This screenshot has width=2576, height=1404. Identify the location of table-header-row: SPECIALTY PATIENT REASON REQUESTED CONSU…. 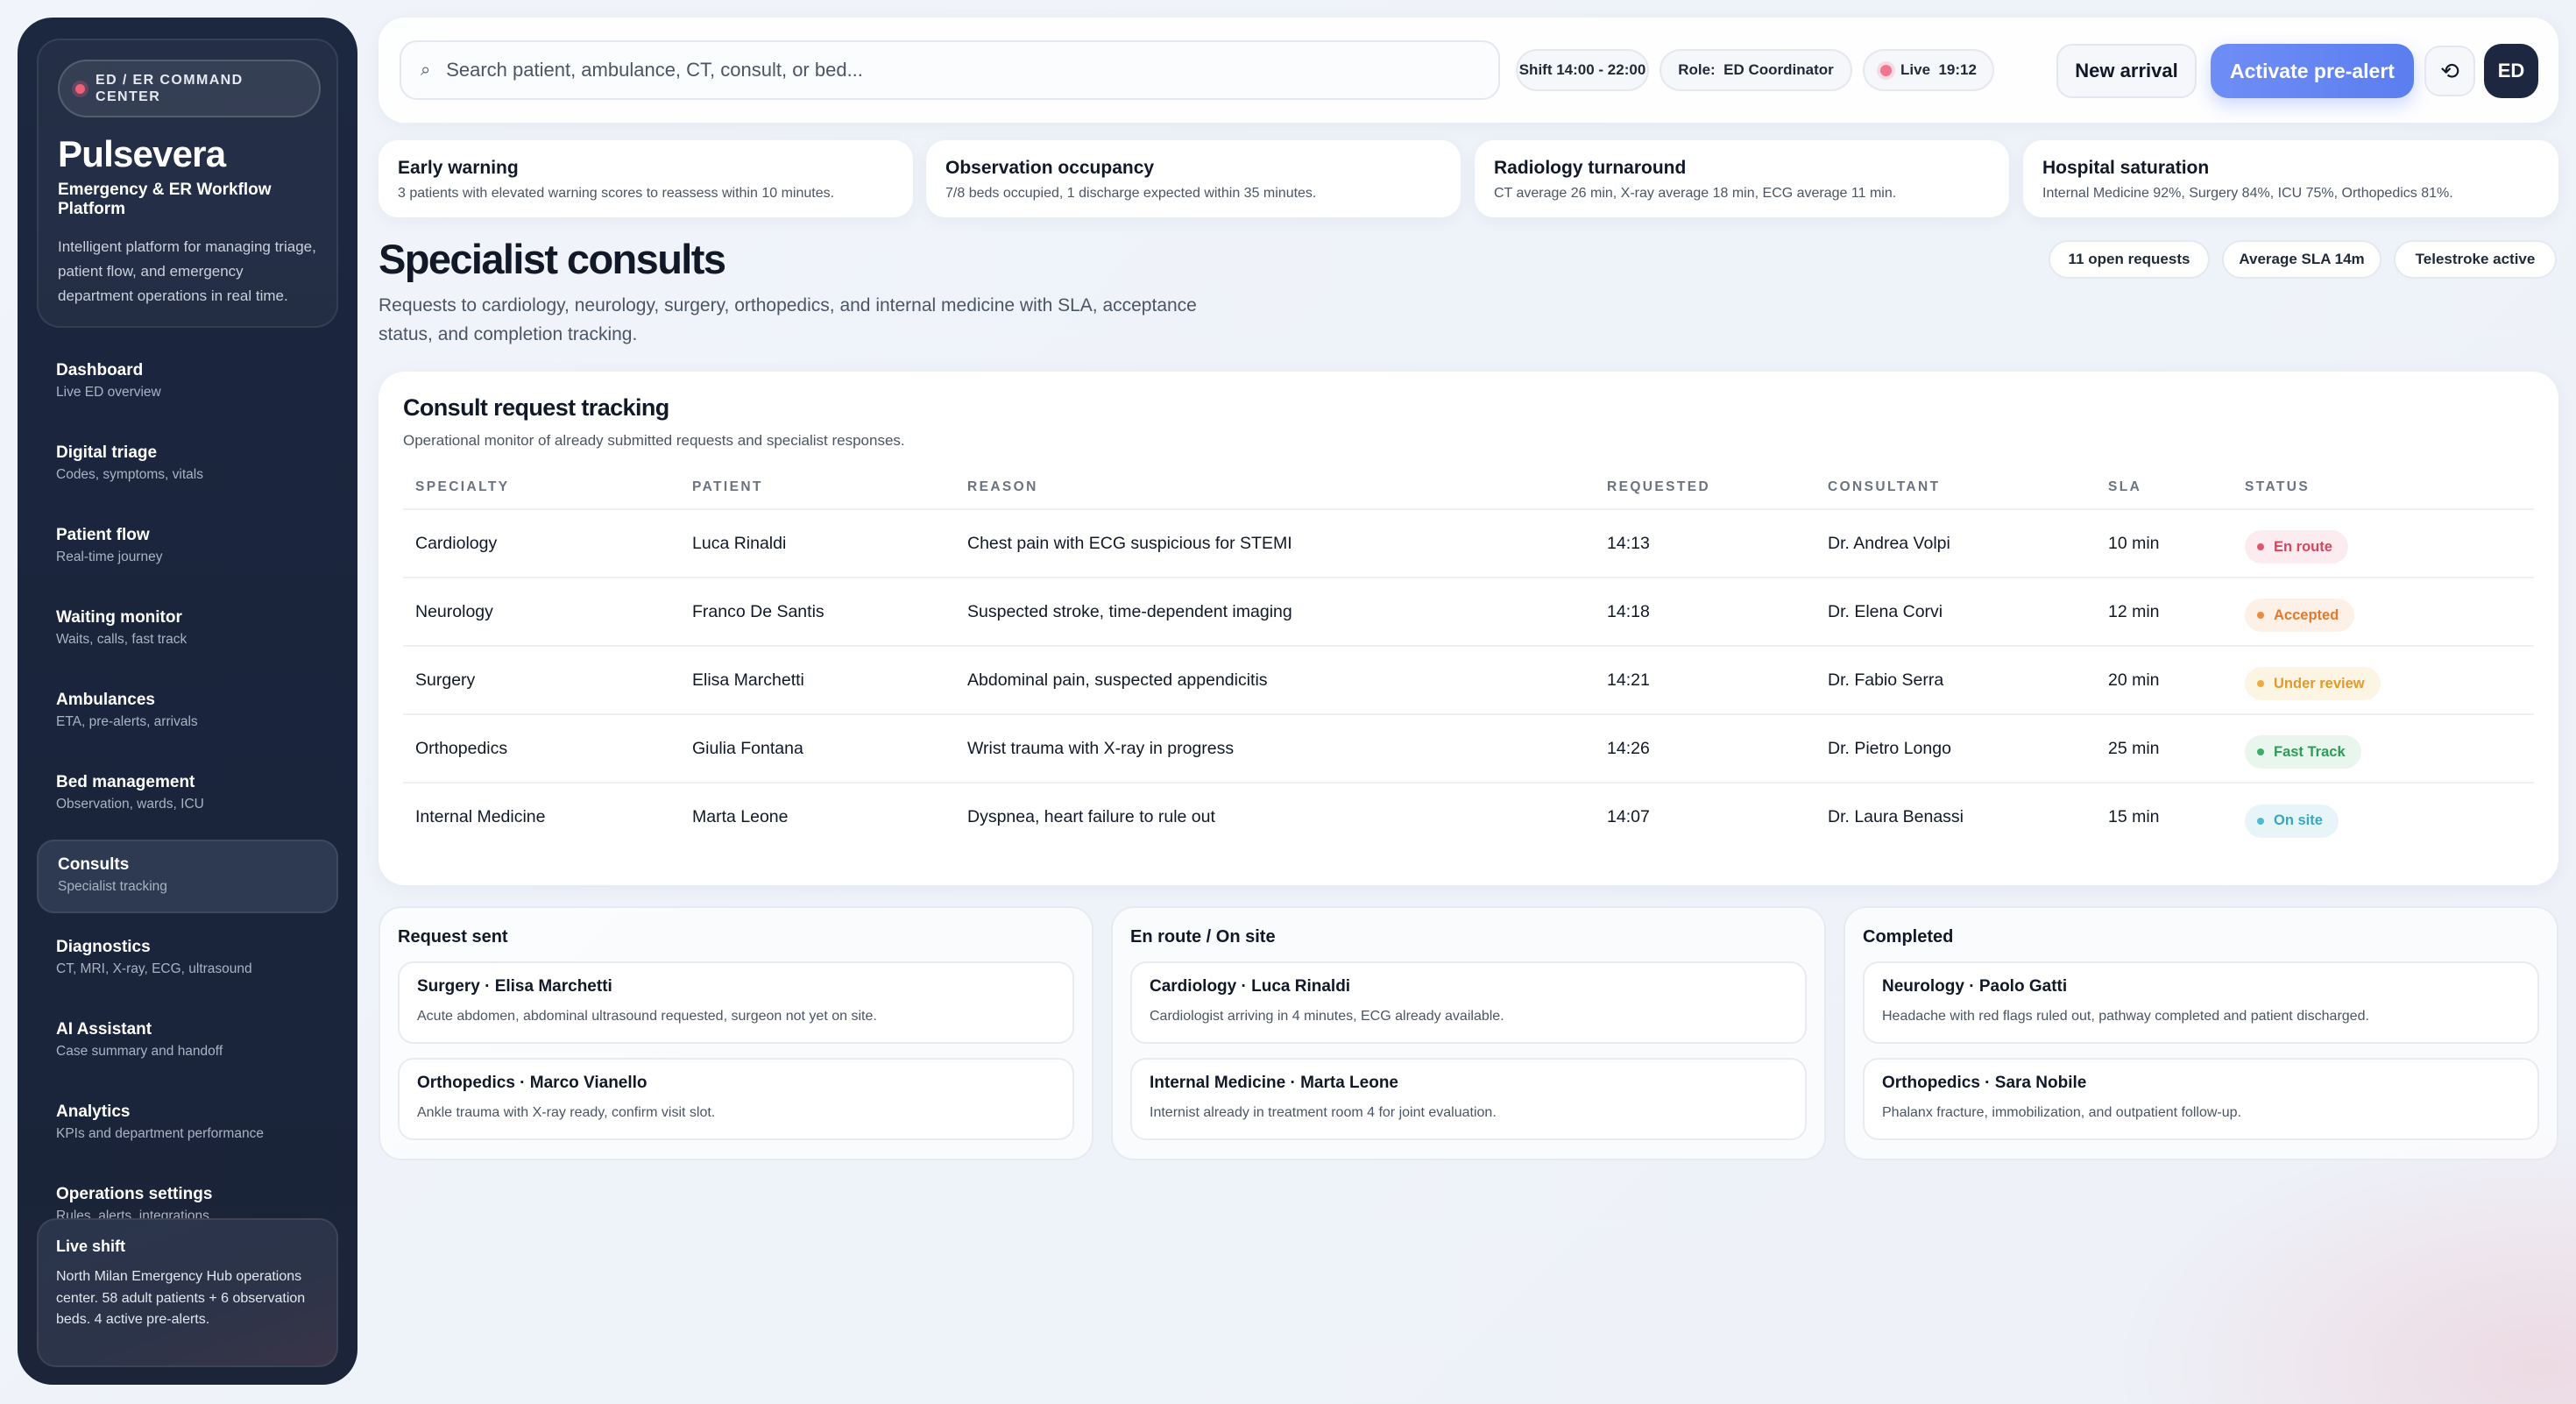
(1468, 494).